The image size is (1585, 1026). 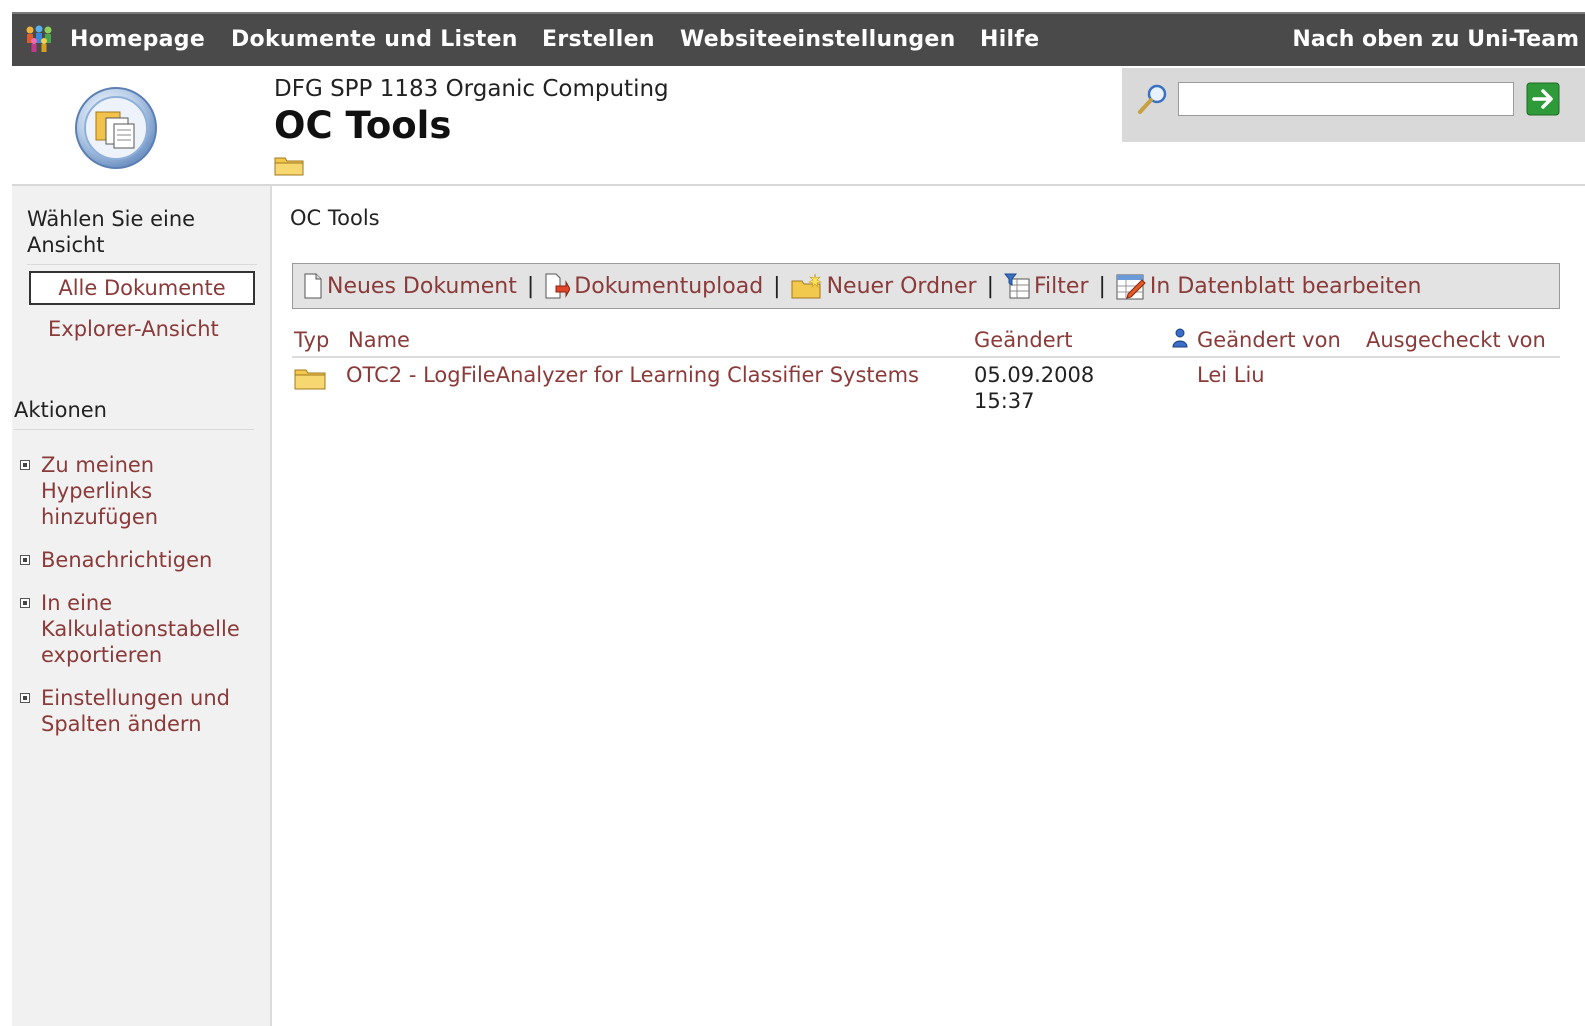 What do you see at coordinates (1180, 338) in the screenshot?
I see `user-icon` at bounding box center [1180, 338].